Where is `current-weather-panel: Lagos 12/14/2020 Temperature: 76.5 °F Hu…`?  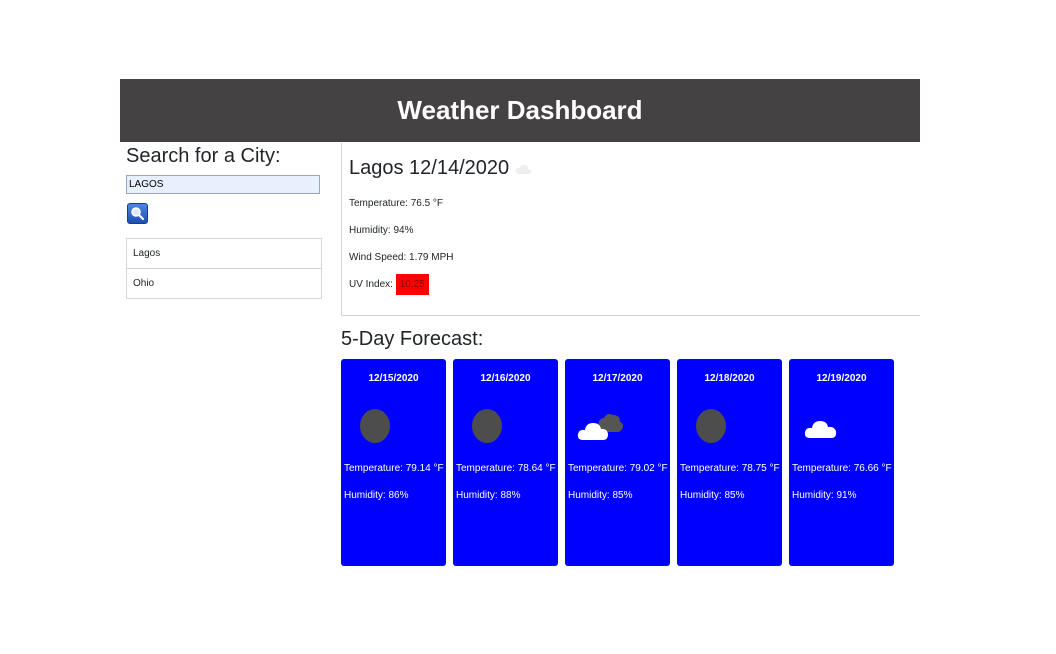
current-weather-panel: Lagos 12/14/2020 Temperature: 76.5 °F Hu… is located at coordinates (630, 229).